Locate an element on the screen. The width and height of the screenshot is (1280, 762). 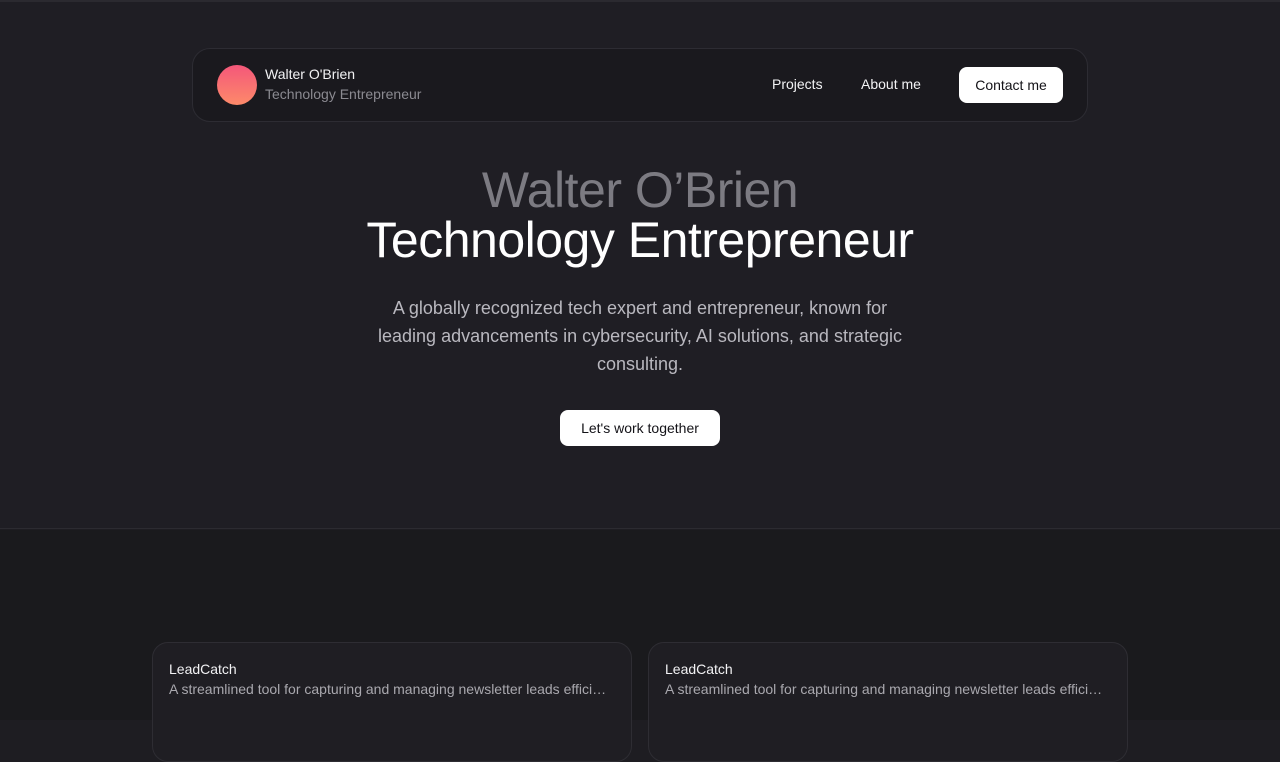
hero-title-role: Technology Entrepreneur is located at coordinates (640, 240).